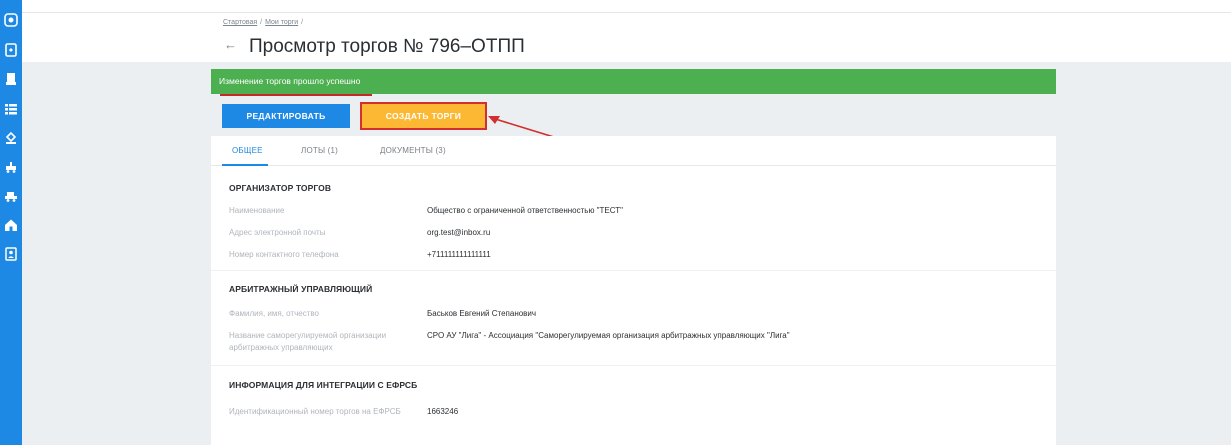 The image size is (1231, 445). What do you see at coordinates (413, 150) in the screenshot?
I see `tab-documents: ДОКУМЕНТЫ (3)` at bounding box center [413, 150].